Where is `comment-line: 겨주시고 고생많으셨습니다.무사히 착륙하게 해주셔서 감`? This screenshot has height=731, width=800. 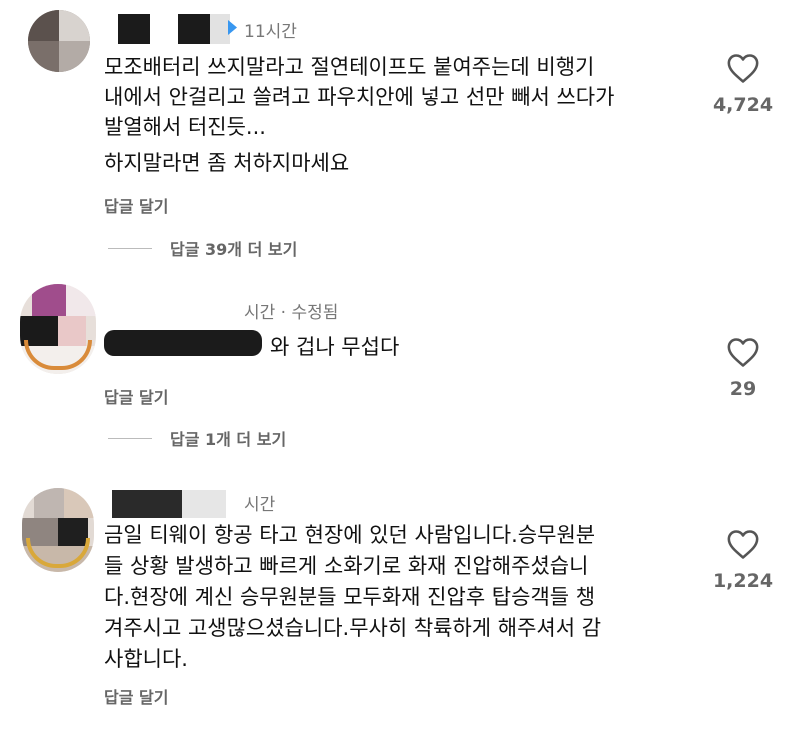 comment-line: 겨주시고 고생많으셨습니다.무사히 착륙하게 해주셔서 감 is located at coordinates (353, 628).